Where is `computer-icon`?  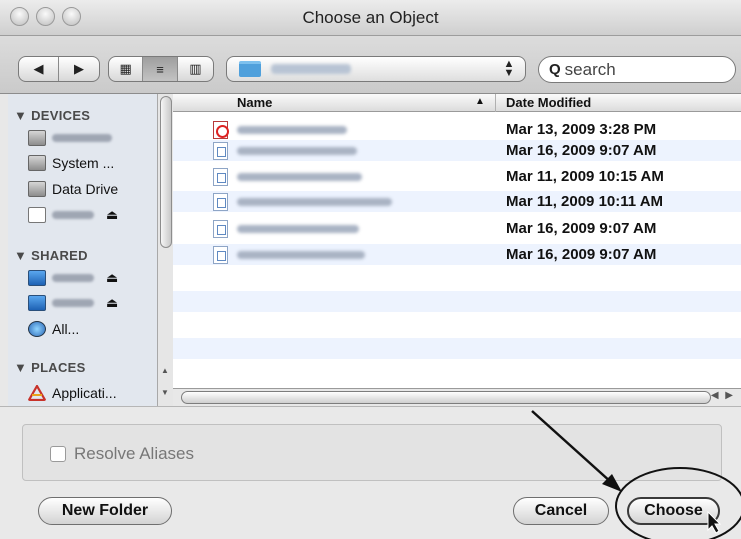 computer-icon is located at coordinates (37, 138).